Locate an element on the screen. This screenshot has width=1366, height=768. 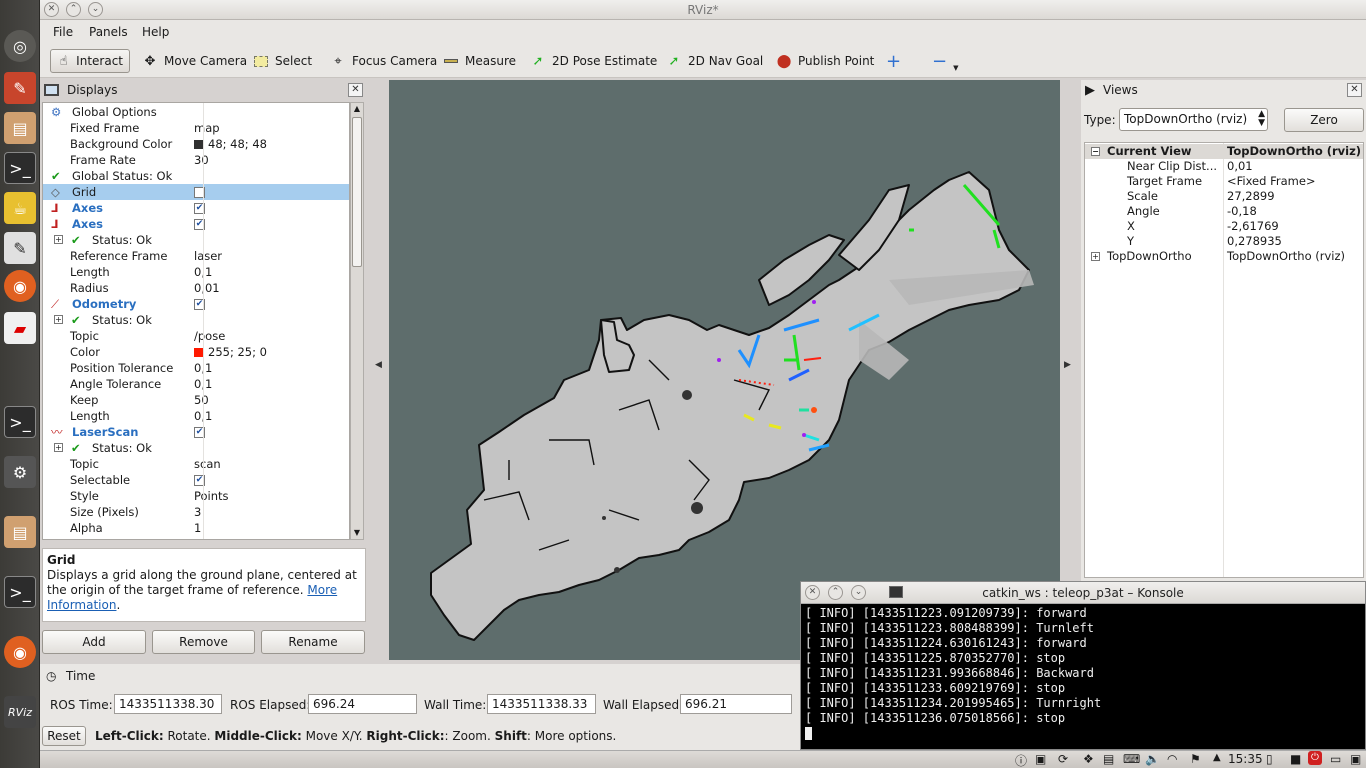
tool-focus-camera: ⌖ Focus Camera is located at coordinates (383, 61).